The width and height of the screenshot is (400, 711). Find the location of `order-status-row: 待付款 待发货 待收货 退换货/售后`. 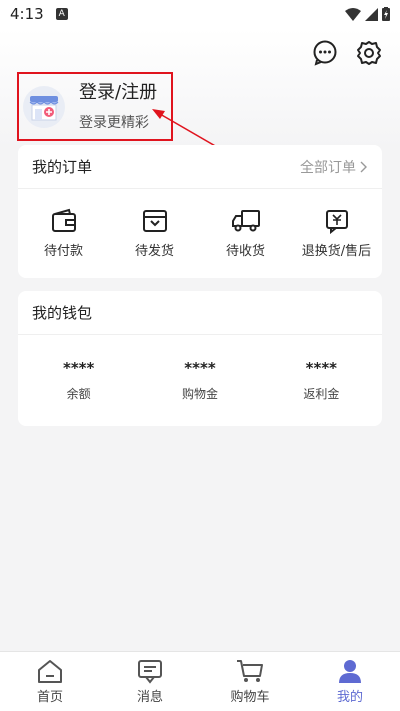

order-status-row: 待付款 待发货 待收货 退换货/售后 is located at coordinates (200, 233).